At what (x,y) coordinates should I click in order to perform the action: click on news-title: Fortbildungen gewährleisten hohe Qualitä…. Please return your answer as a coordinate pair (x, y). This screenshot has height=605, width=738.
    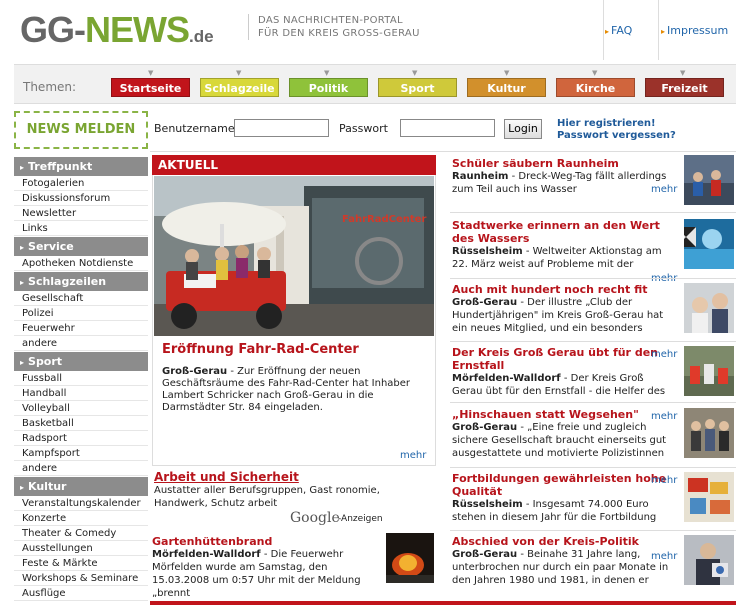
    Looking at the image, I should click on (563, 485).